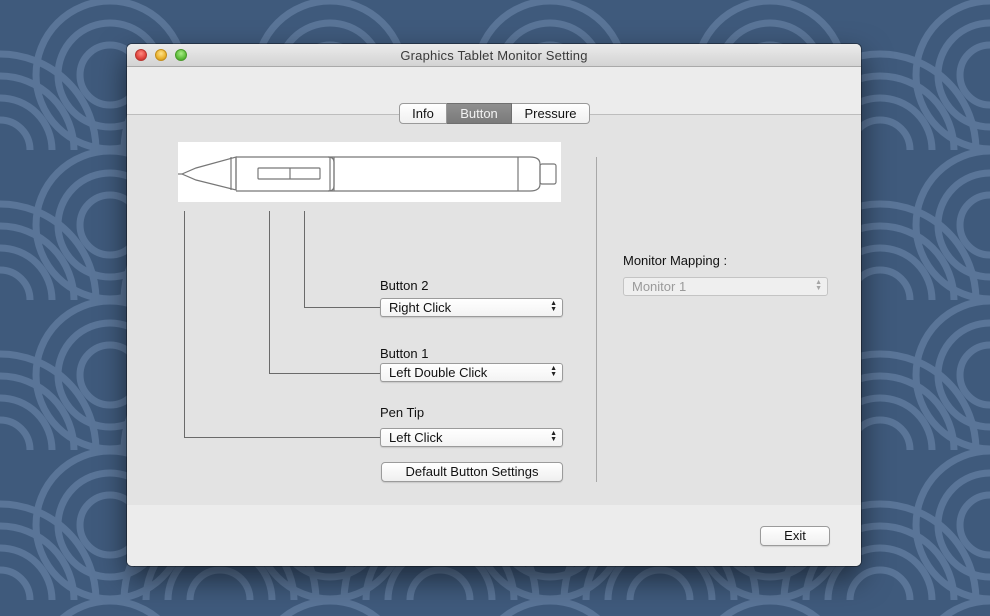 The image size is (990, 616). What do you see at coordinates (659, 286) in the screenshot?
I see `monitor-mapping-value: Monitor 1` at bounding box center [659, 286].